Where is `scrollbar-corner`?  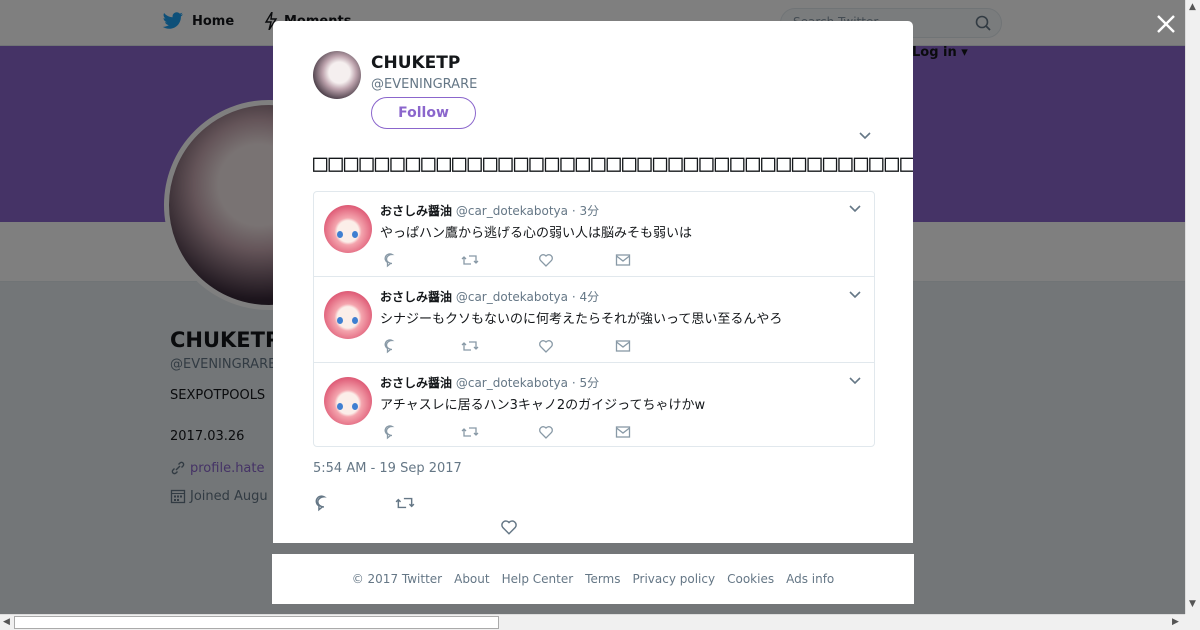
scrollbar-corner is located at coordinates (1192, 622).